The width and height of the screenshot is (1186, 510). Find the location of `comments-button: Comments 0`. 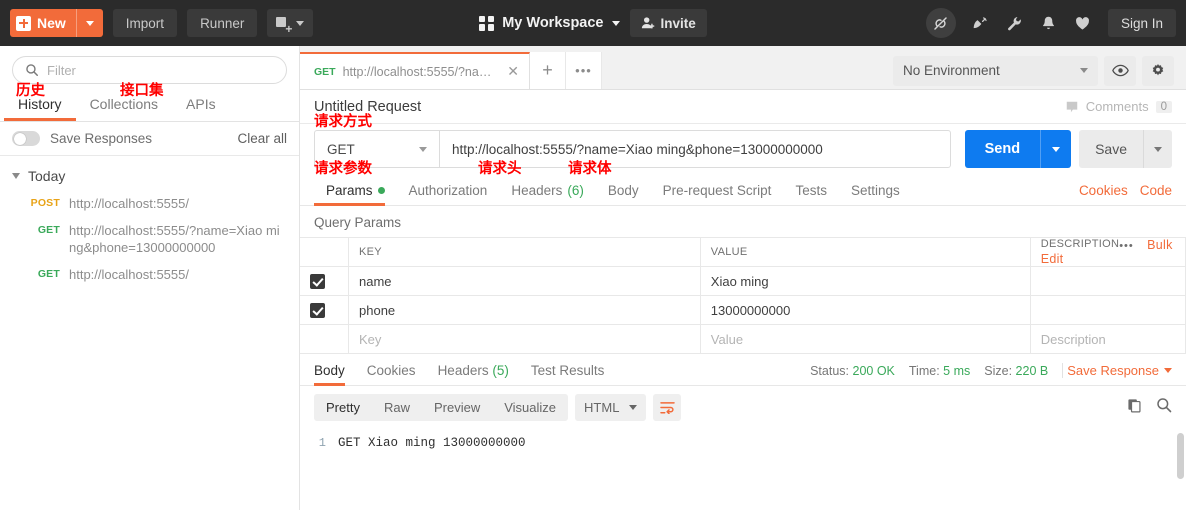

comments-button: Comments 0 is located at coordinates (1118, 106).